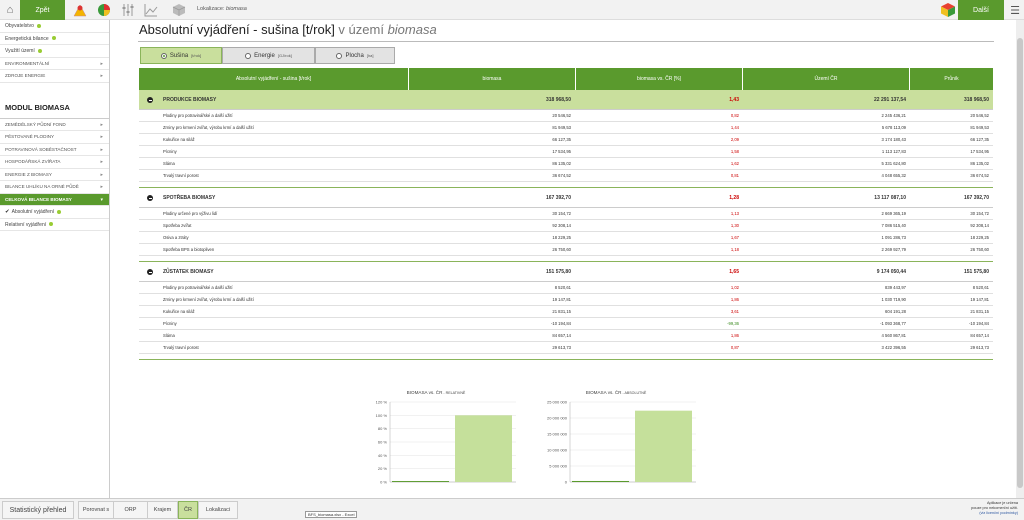 The image size is (1024, 520). Describe the element at coordinates (331, 514) in the screenshot. I see `excel-export-tooltip: BFS_biomasa.xlsx - Excel` at that location.